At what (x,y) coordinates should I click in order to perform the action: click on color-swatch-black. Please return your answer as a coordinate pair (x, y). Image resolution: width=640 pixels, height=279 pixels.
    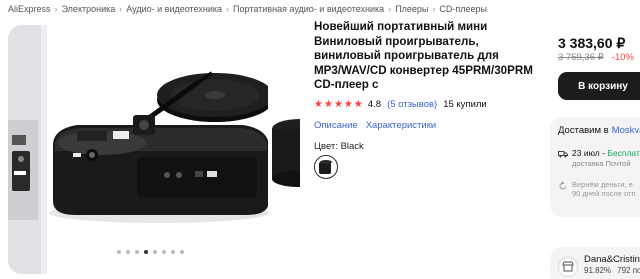
    Looking at the image, I should click on (326, 167).